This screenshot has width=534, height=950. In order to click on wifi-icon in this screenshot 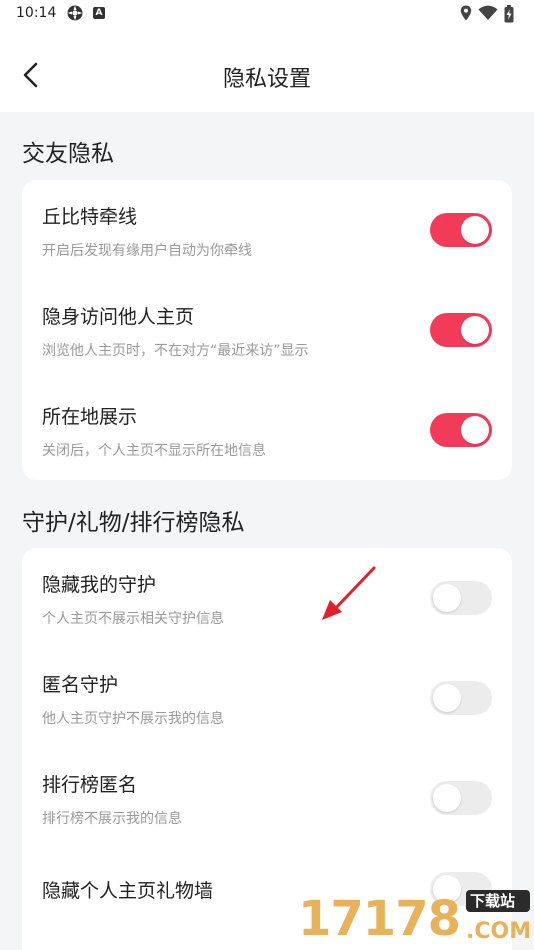, I will do `click(488, 12)`.